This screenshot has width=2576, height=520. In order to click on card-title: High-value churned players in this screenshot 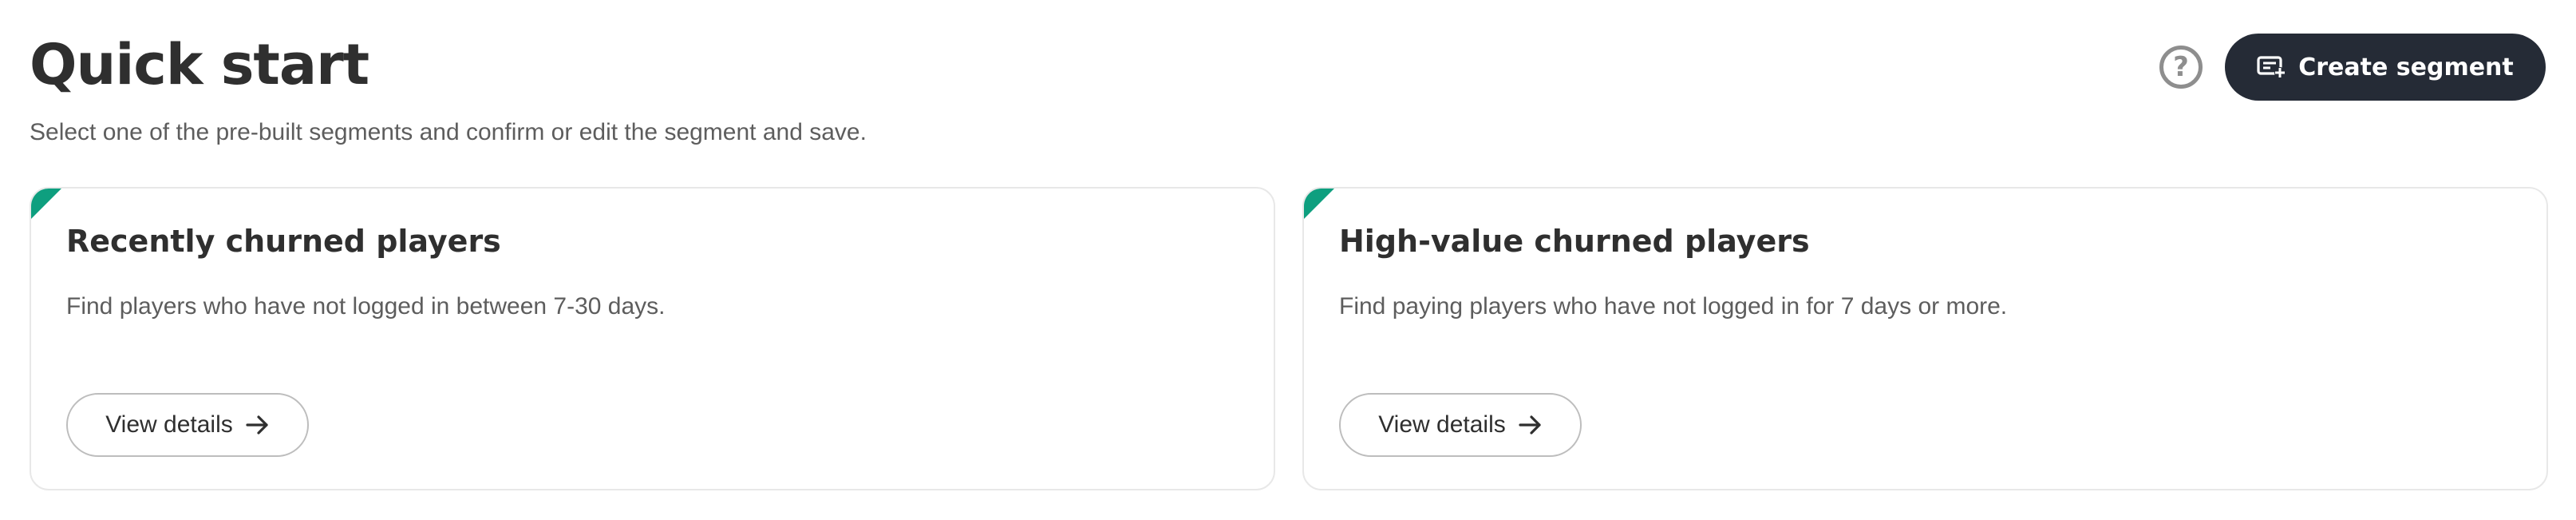, I will do `click(1574, 241)`.